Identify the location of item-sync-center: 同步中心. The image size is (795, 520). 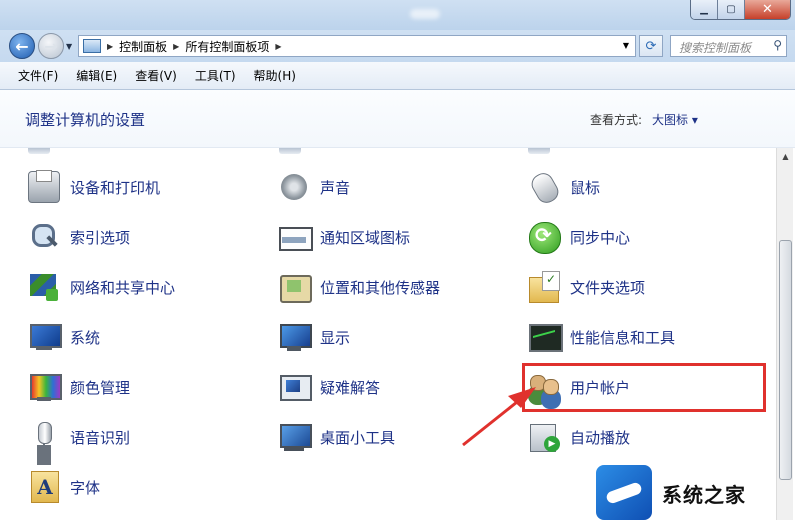
(579, 237).